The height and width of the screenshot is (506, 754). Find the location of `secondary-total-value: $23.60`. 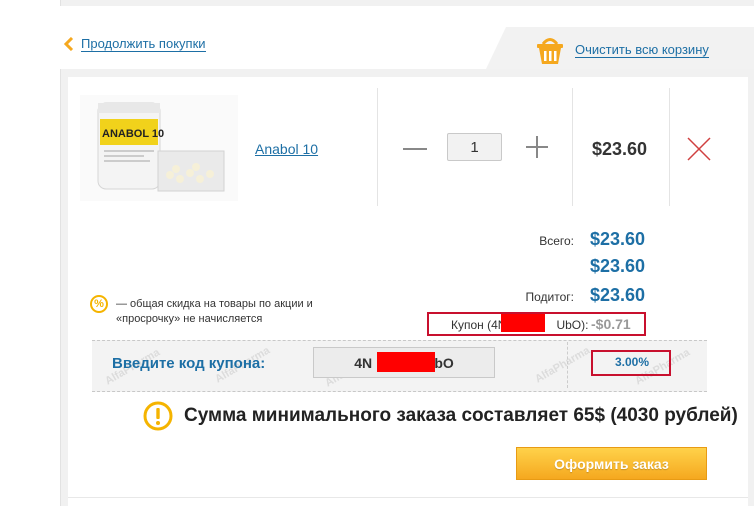

secondary-total-value: $23.60 is located at coordinates (618, 266).